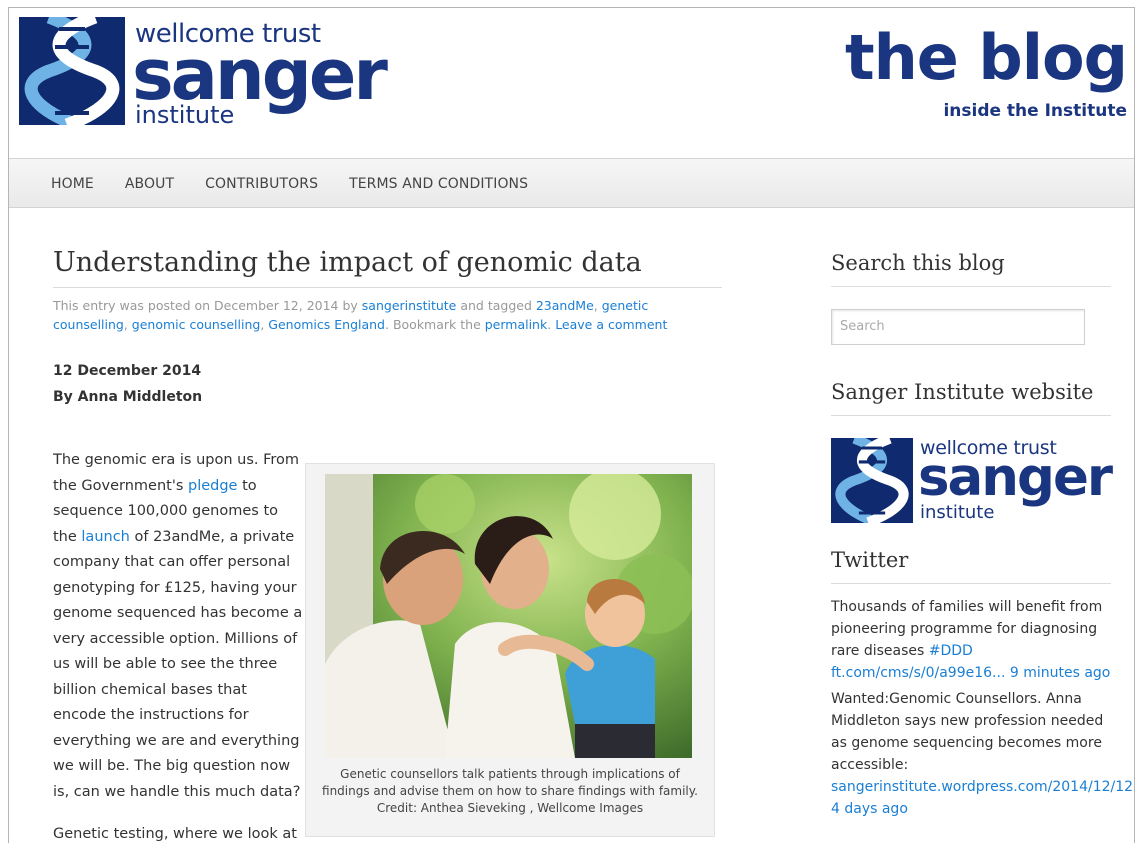  I want to click on website-widget-title: Sanger Institute website, so click(971, 395).